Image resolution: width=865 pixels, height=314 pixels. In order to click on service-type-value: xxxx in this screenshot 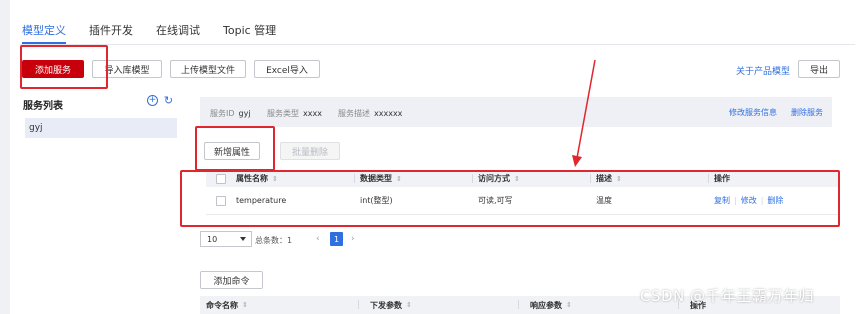, I will do `click(312, 113)`.